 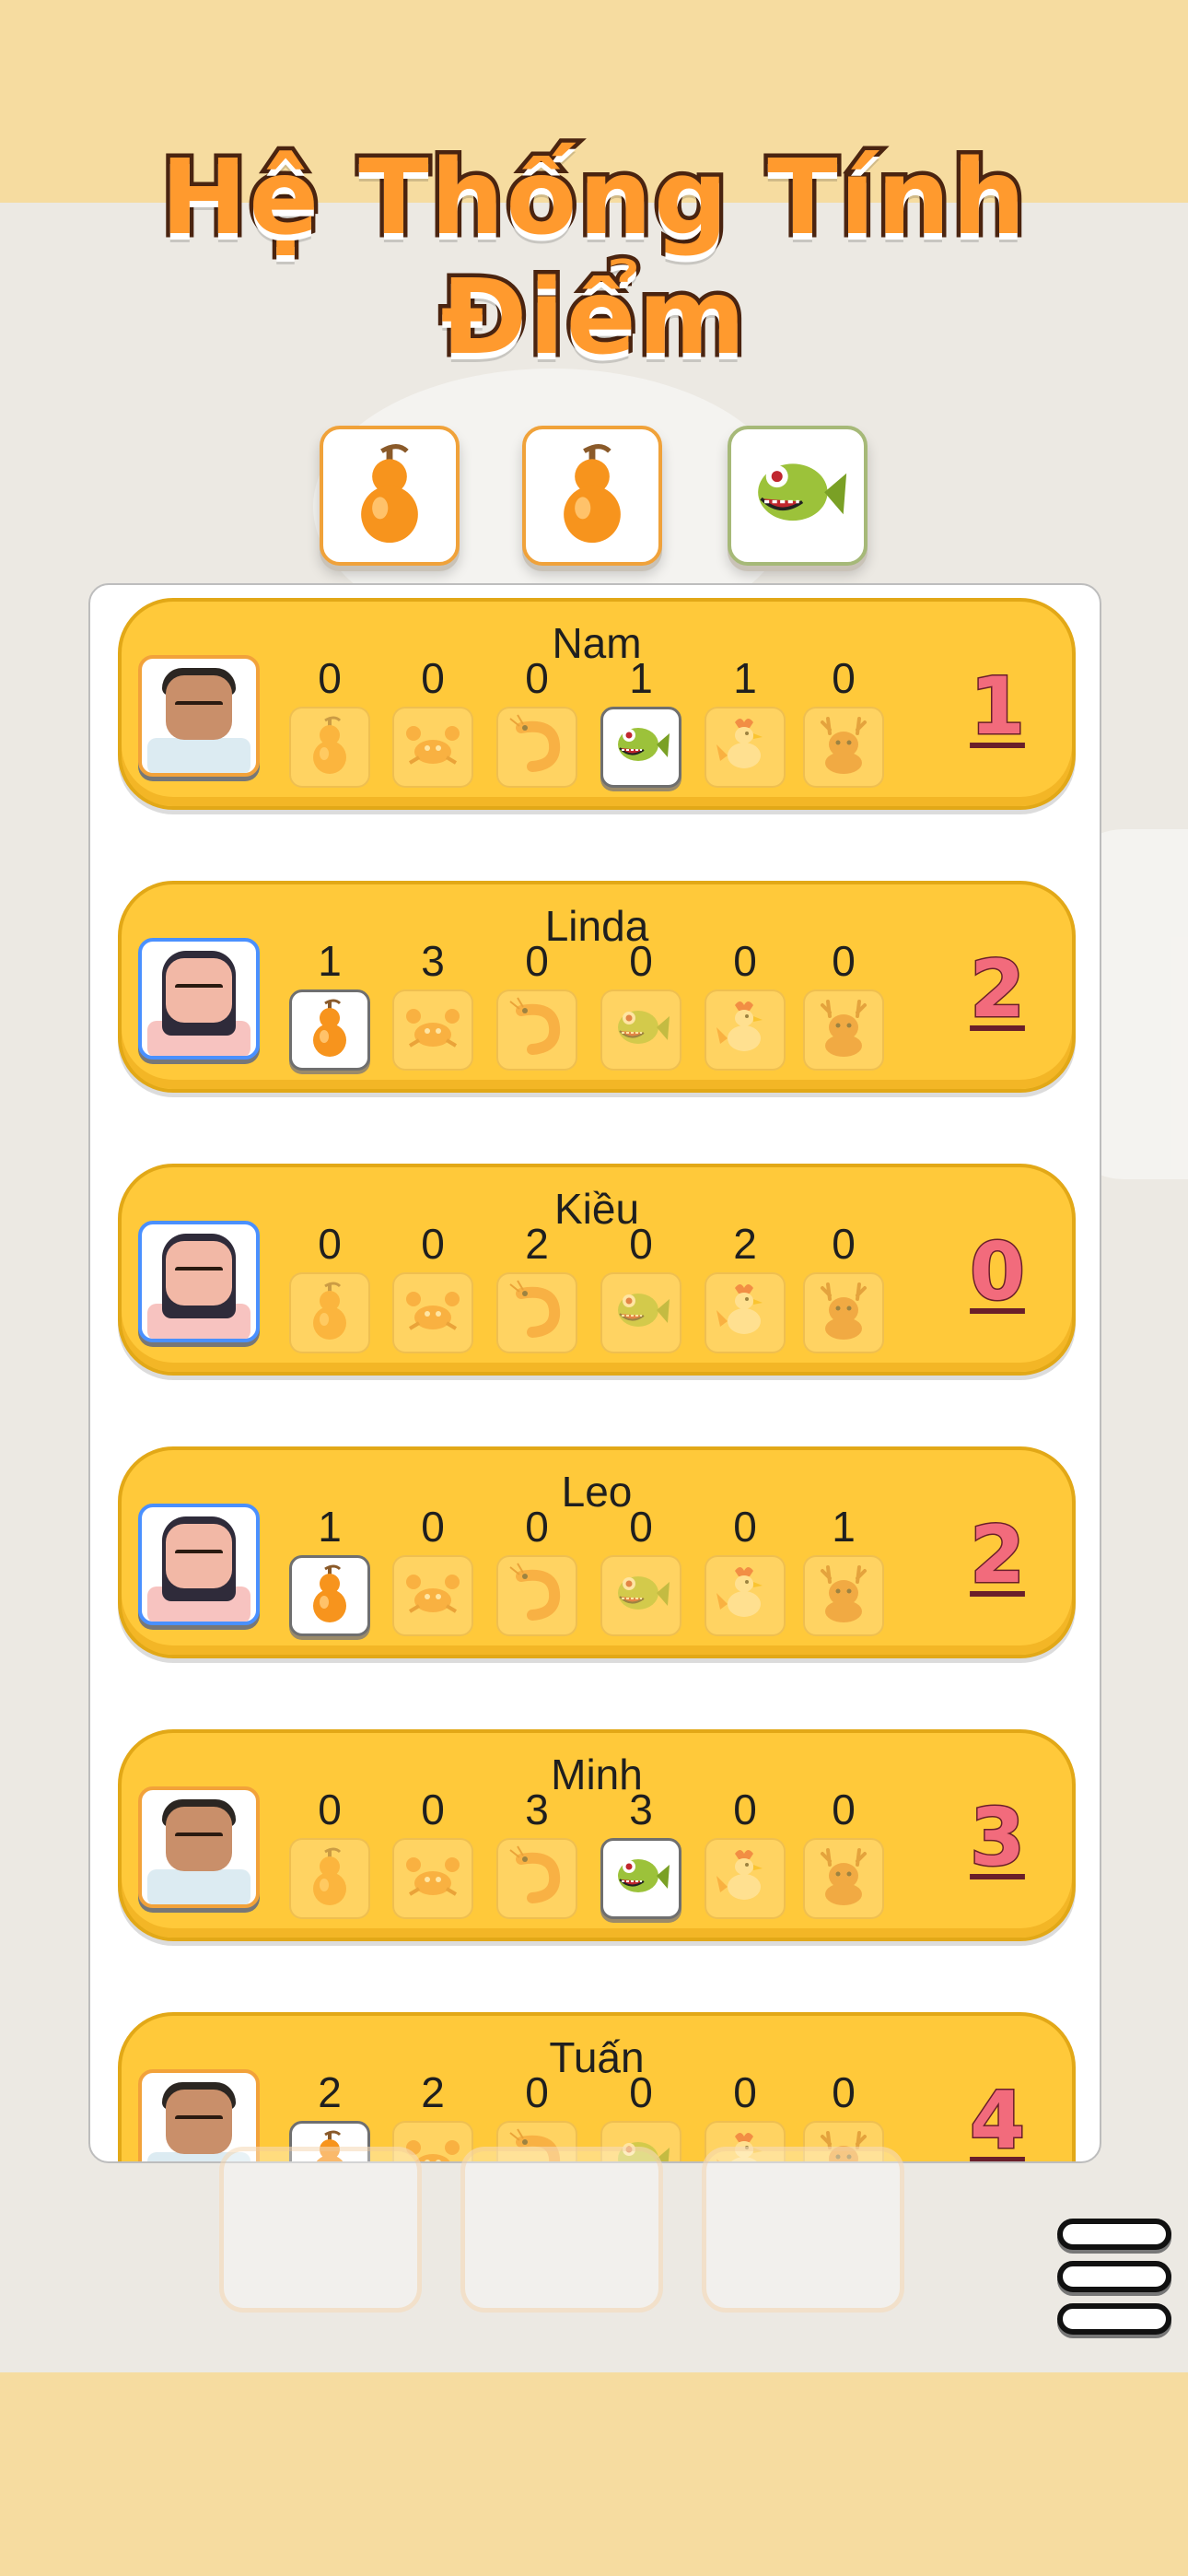 What do you see at coordinates (998, 1272) in the screenshot?
I see `player-score: 0` at bounding box center [998, 1272].